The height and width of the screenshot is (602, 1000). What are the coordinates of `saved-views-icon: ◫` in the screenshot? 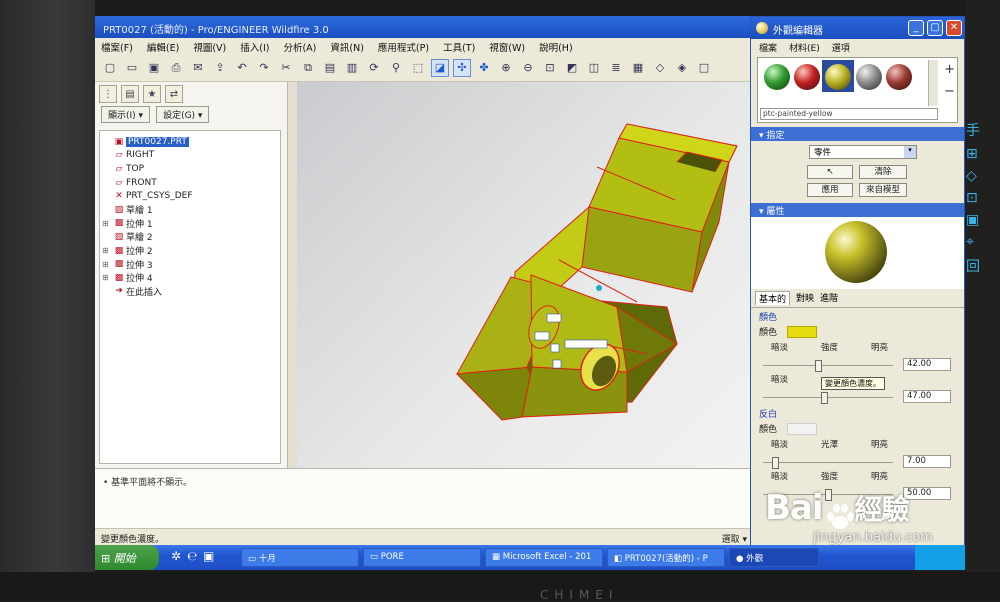 It's located at (594, 68).